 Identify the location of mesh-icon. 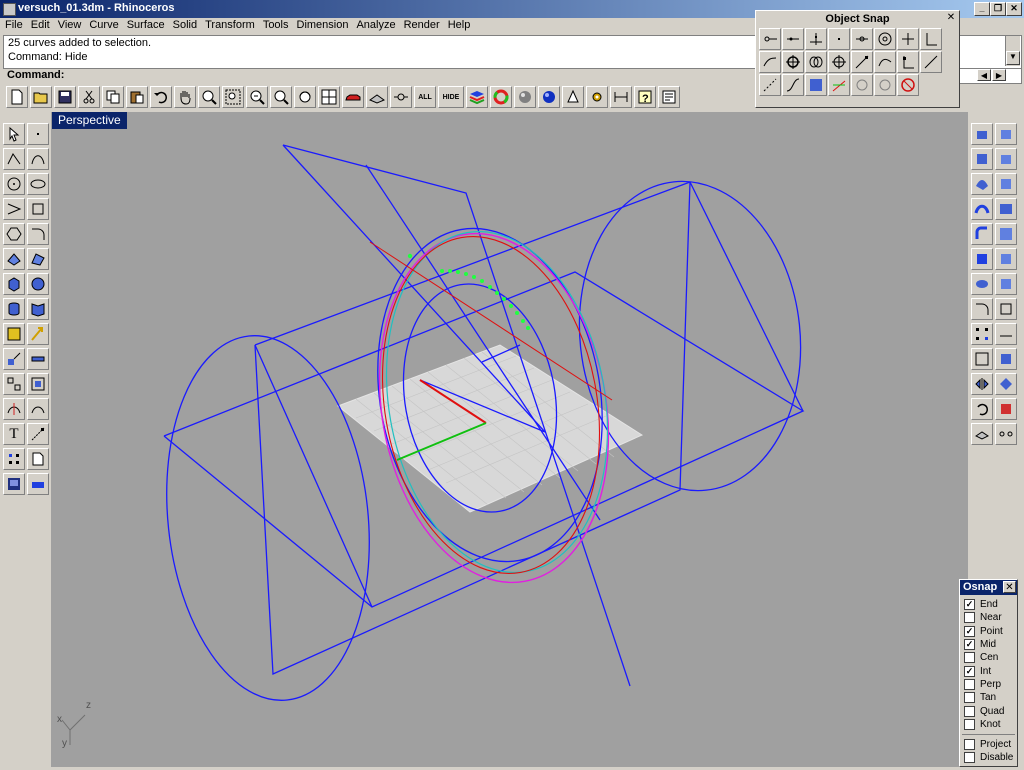
(38, 309).